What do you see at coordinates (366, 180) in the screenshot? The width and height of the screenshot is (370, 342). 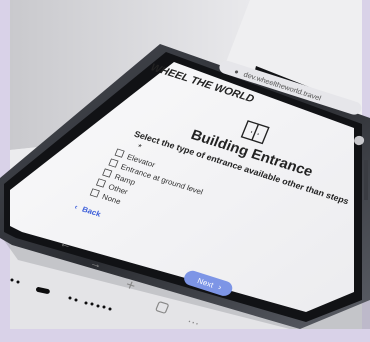 I see `side-button` at bounding box center [366, 180].